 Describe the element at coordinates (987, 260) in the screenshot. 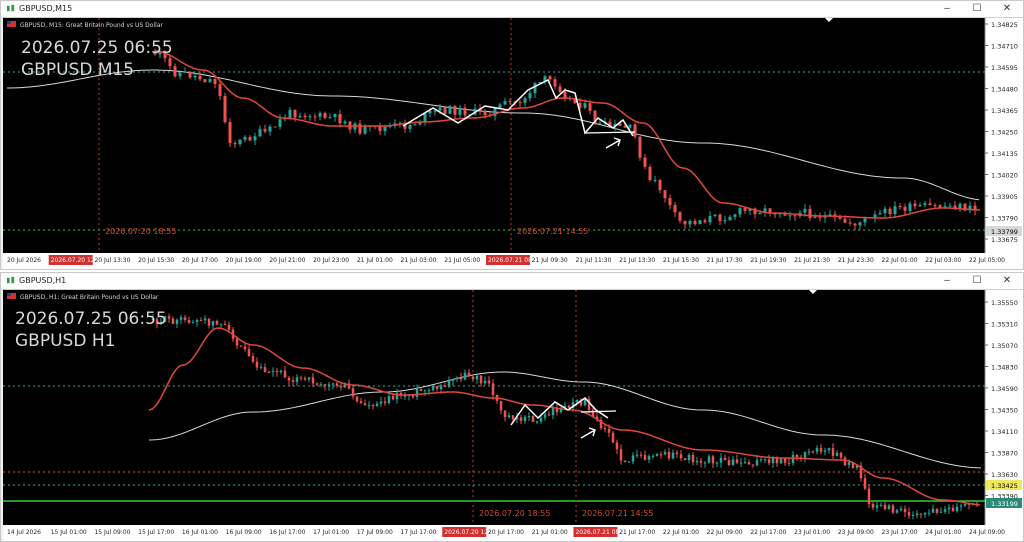

I see `time-label: 22 Jul 05:00` at that location.